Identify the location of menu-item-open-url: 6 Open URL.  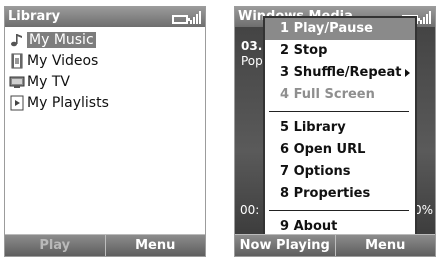
(340, 150).